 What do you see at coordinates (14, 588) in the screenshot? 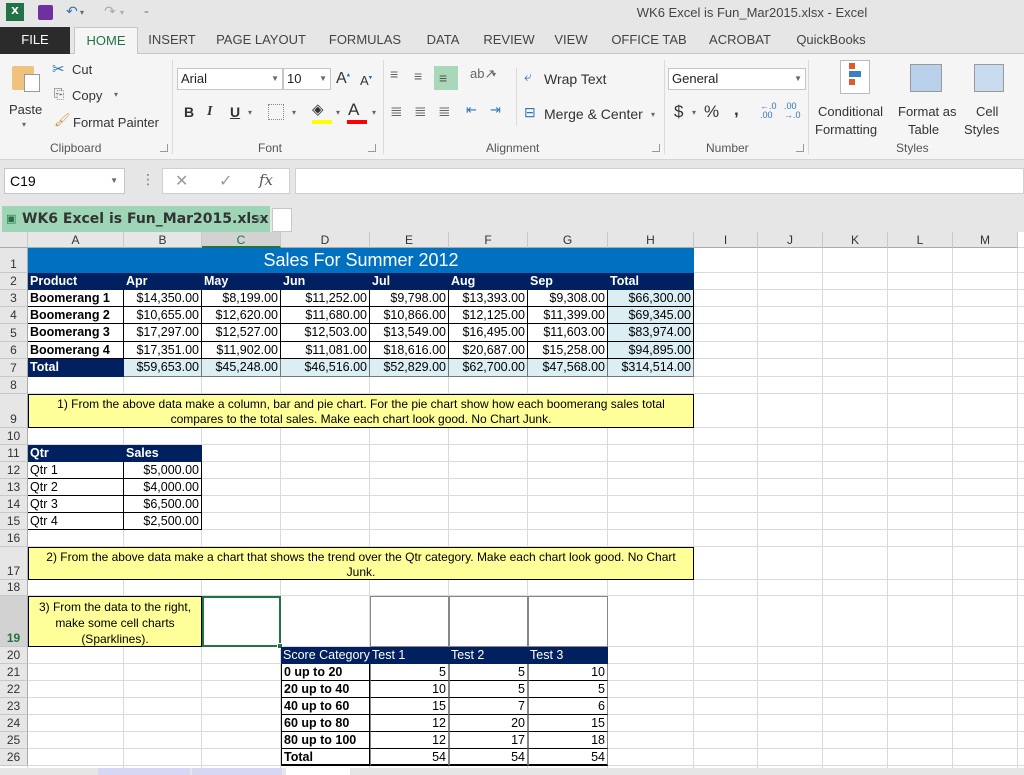
I see `row-header-18: 18` at bounding box center [14, 588].